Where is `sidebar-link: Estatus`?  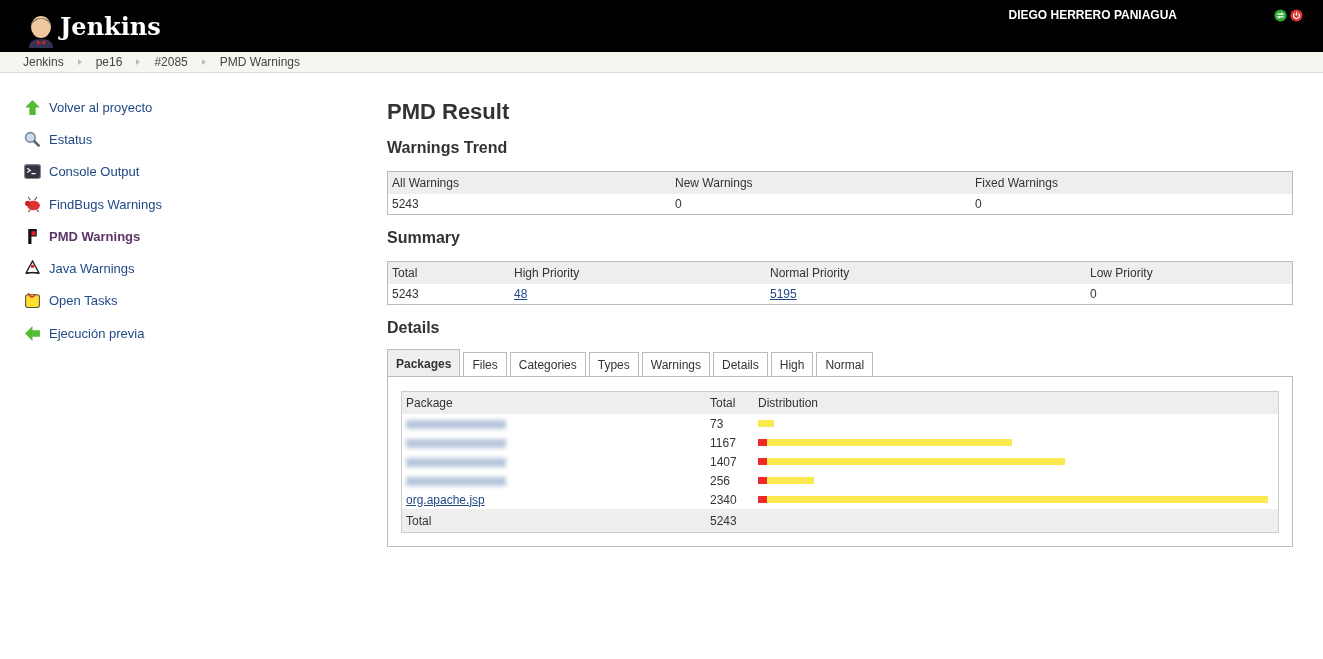
sidebar-link: Estatus is located at coordinates (71, 139).